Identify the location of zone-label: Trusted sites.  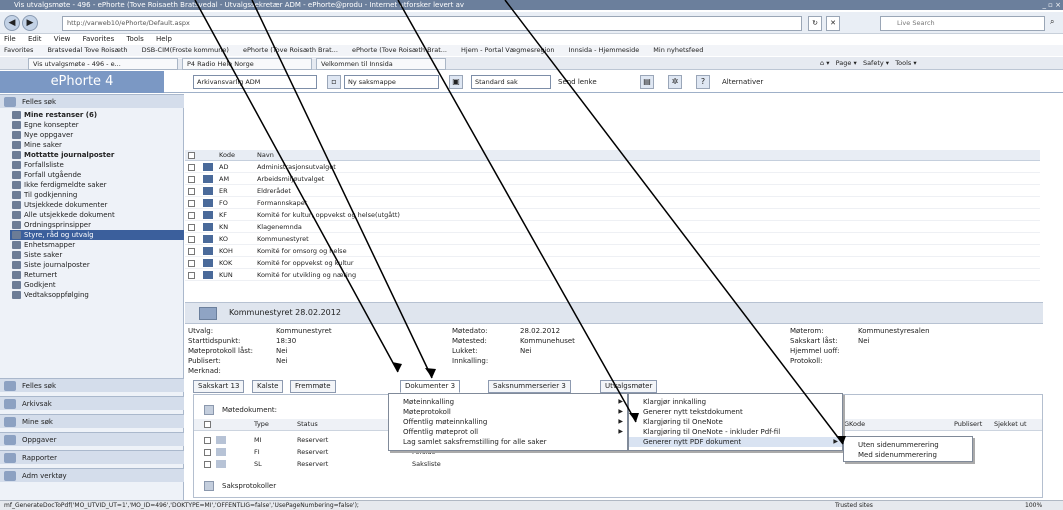
(854, 505).